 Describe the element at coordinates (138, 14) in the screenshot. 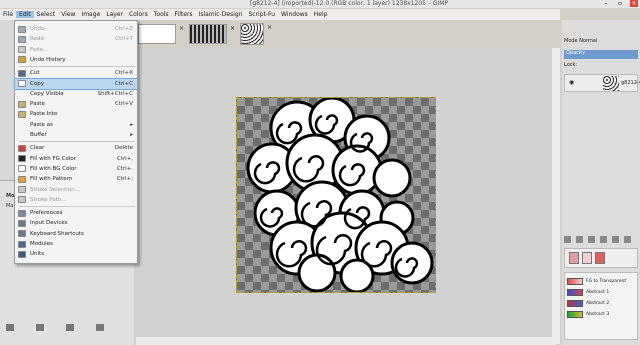

I see `menu-colors: Colors` at that location.